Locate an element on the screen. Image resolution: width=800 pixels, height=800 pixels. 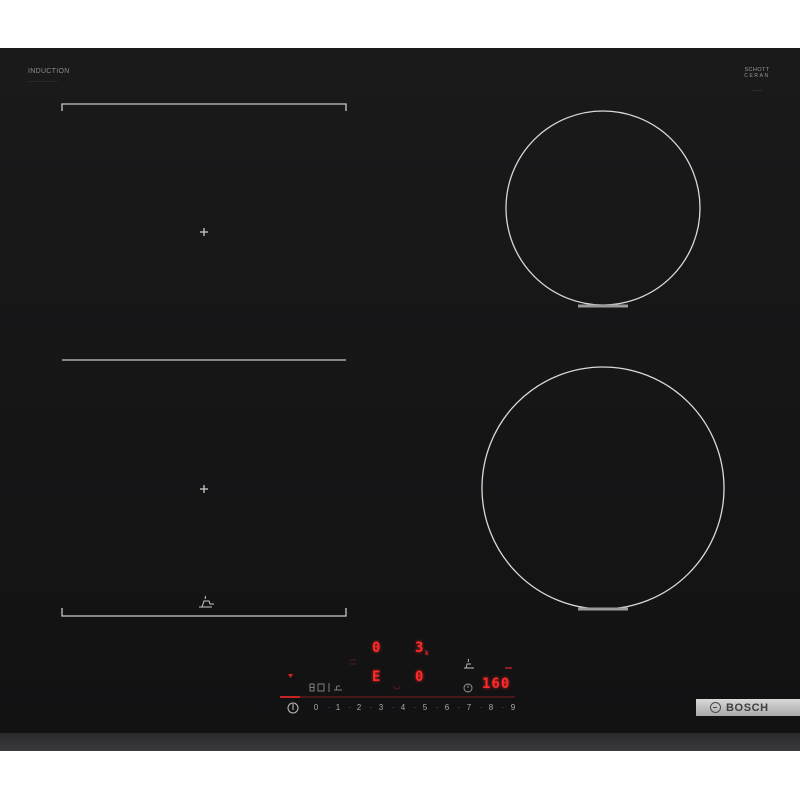
bosch-armature-icon is located at coordinates (715, 707).